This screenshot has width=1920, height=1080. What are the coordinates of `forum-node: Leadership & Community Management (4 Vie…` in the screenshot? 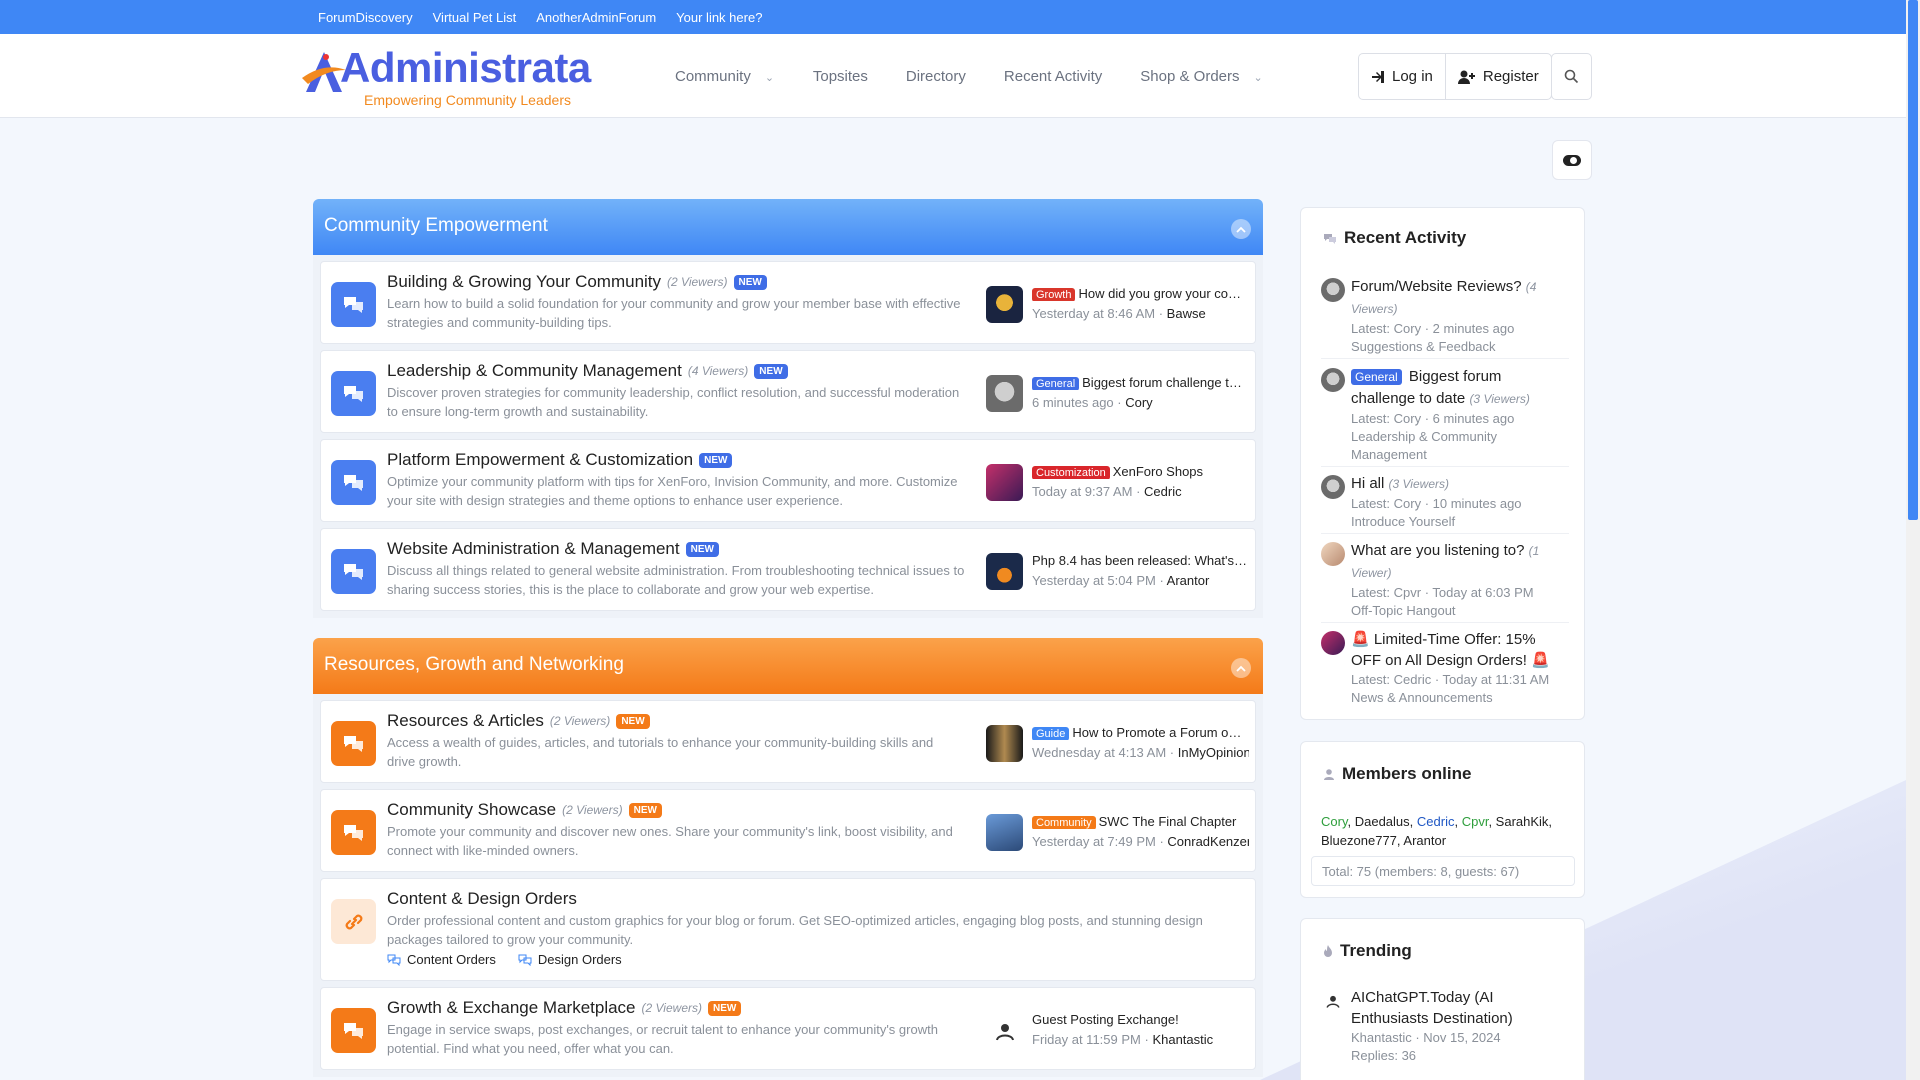 It's located at (788, 391).